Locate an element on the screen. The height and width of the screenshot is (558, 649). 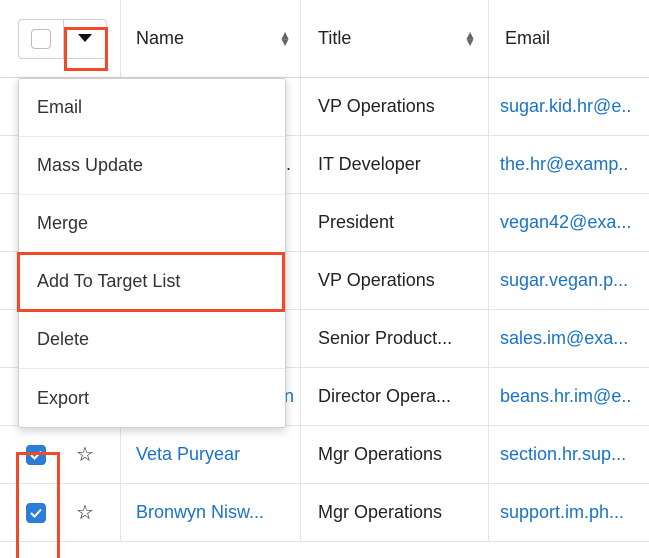
menu-item-email: Email is located at coordinates (152, 108).